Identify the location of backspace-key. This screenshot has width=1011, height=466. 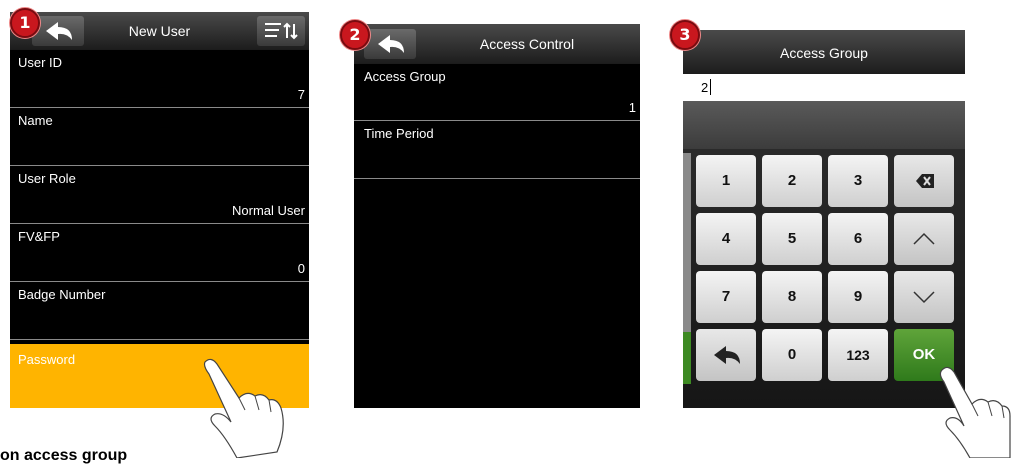
(924, 181).